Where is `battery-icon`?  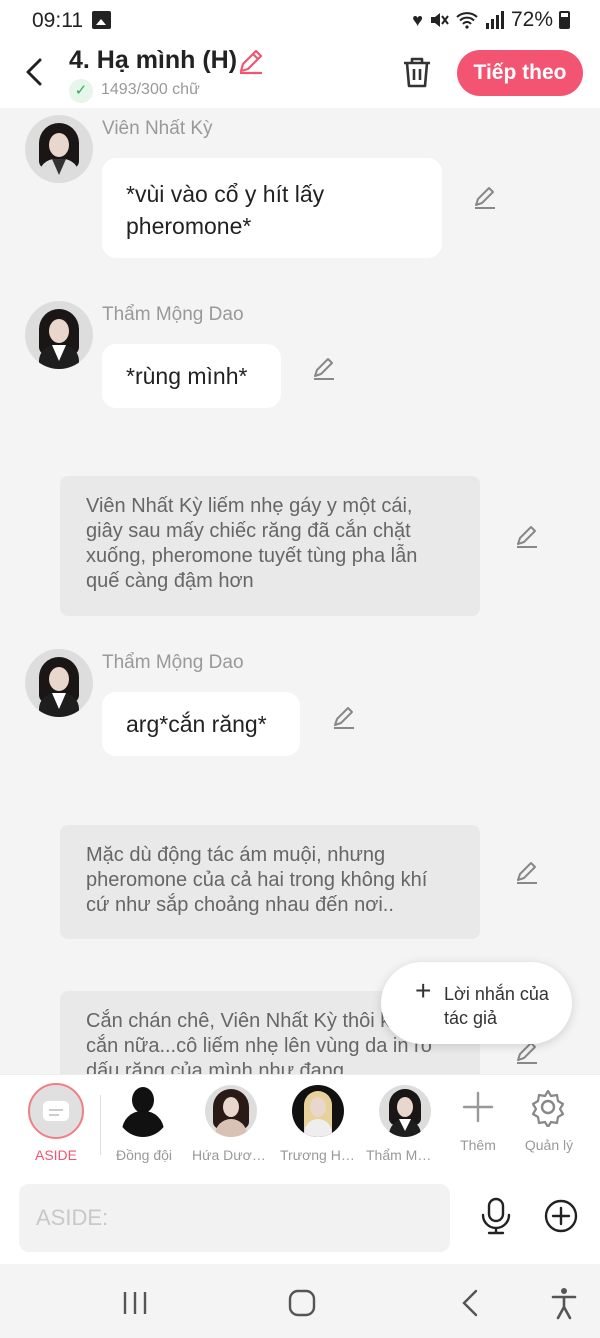
battery-icon is located at coordinates (564, 20).